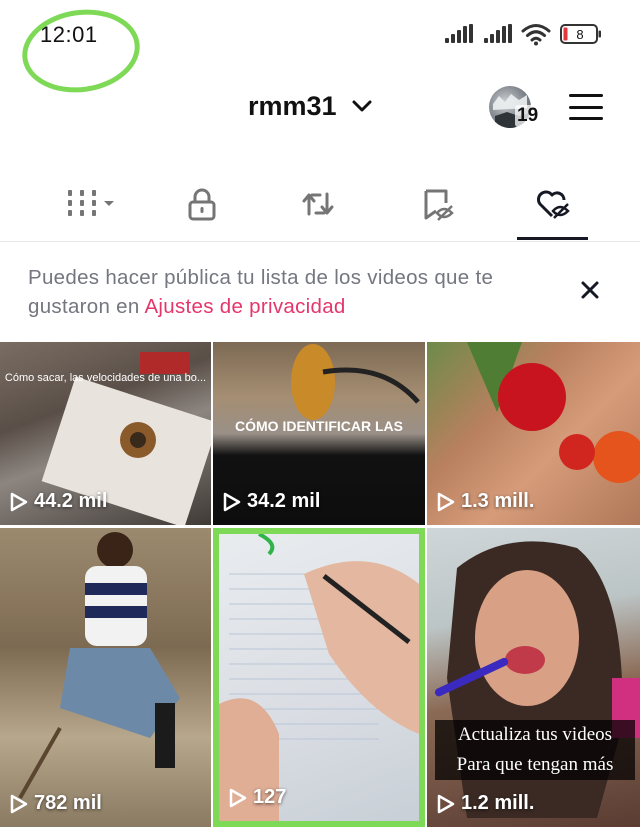 The image size is (640, 827). What do you see at coordinates (319, 426) in the screenshot?
I see `video-caption: CÓMO IDENTIFICAR LAS` at bounding box center [319, 426].